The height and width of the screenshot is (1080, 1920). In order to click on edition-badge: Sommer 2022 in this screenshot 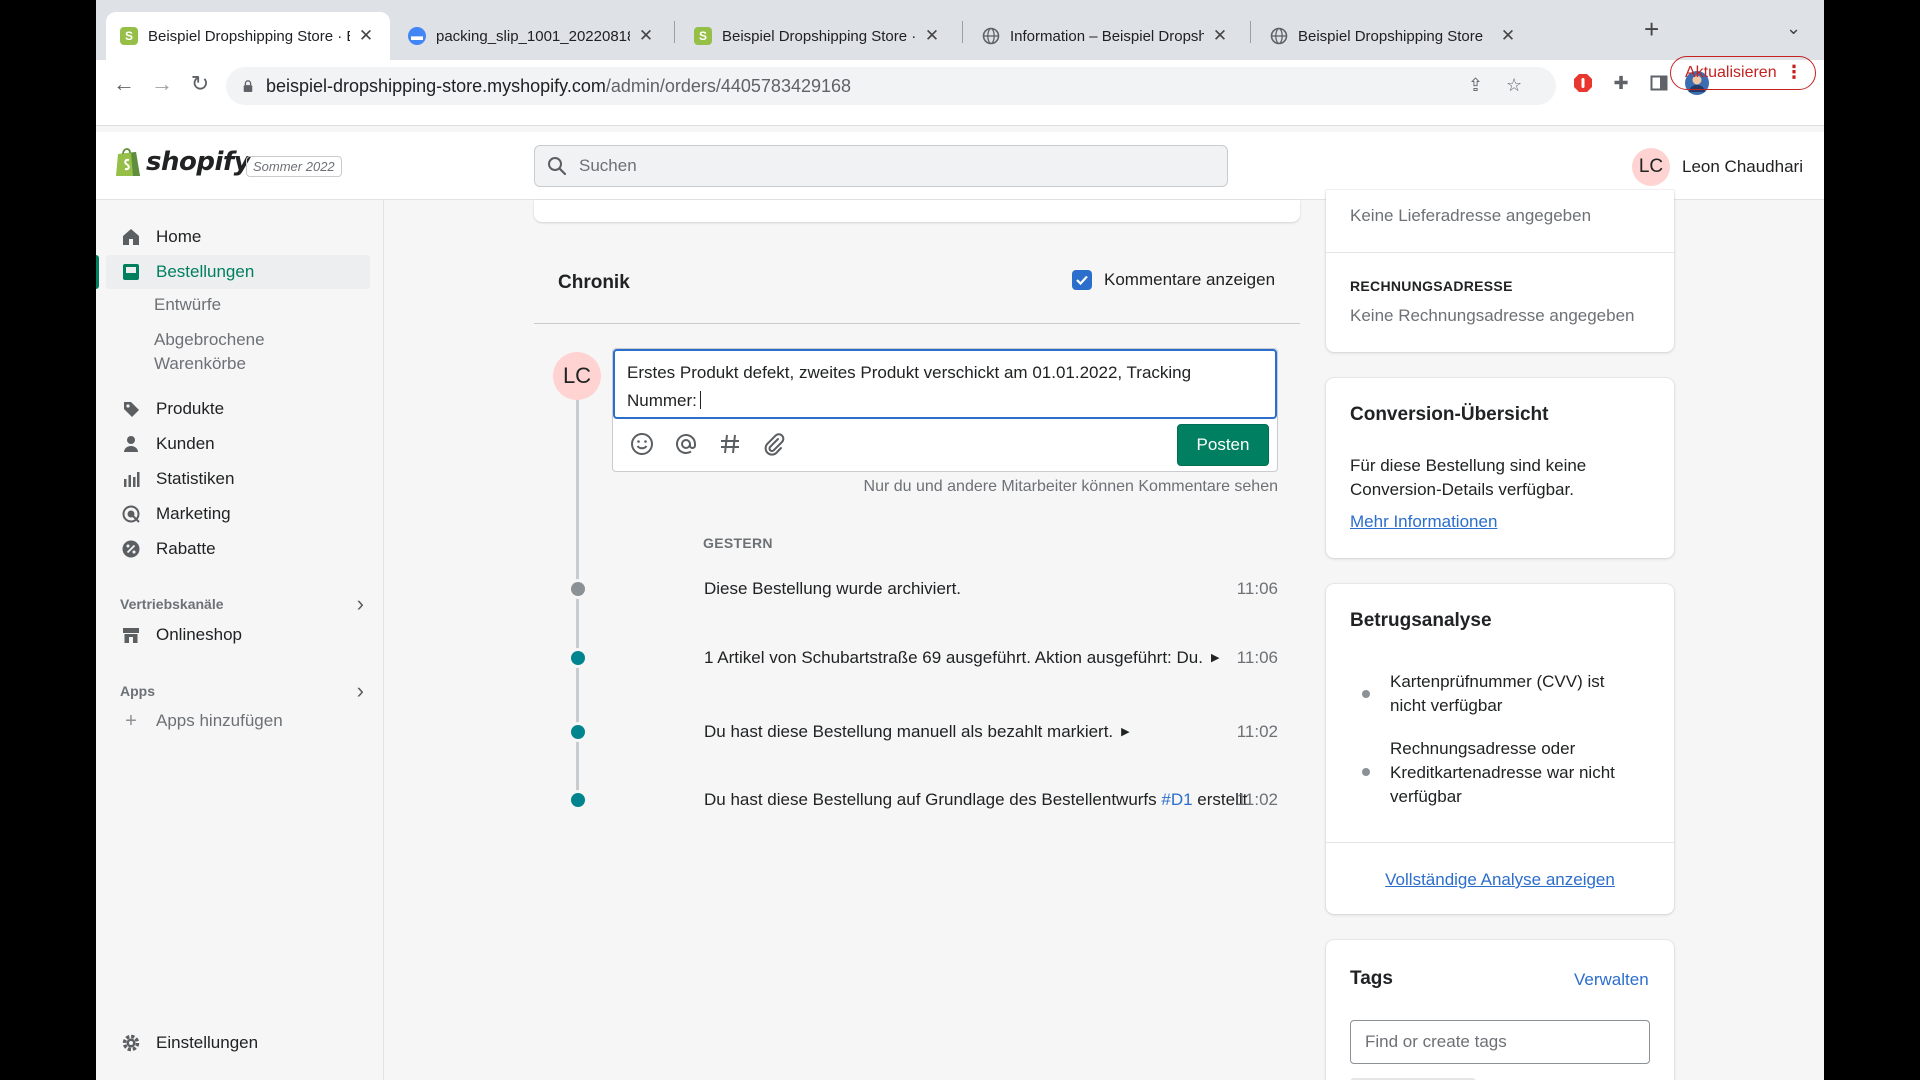, I will do `click(294, 166)`.